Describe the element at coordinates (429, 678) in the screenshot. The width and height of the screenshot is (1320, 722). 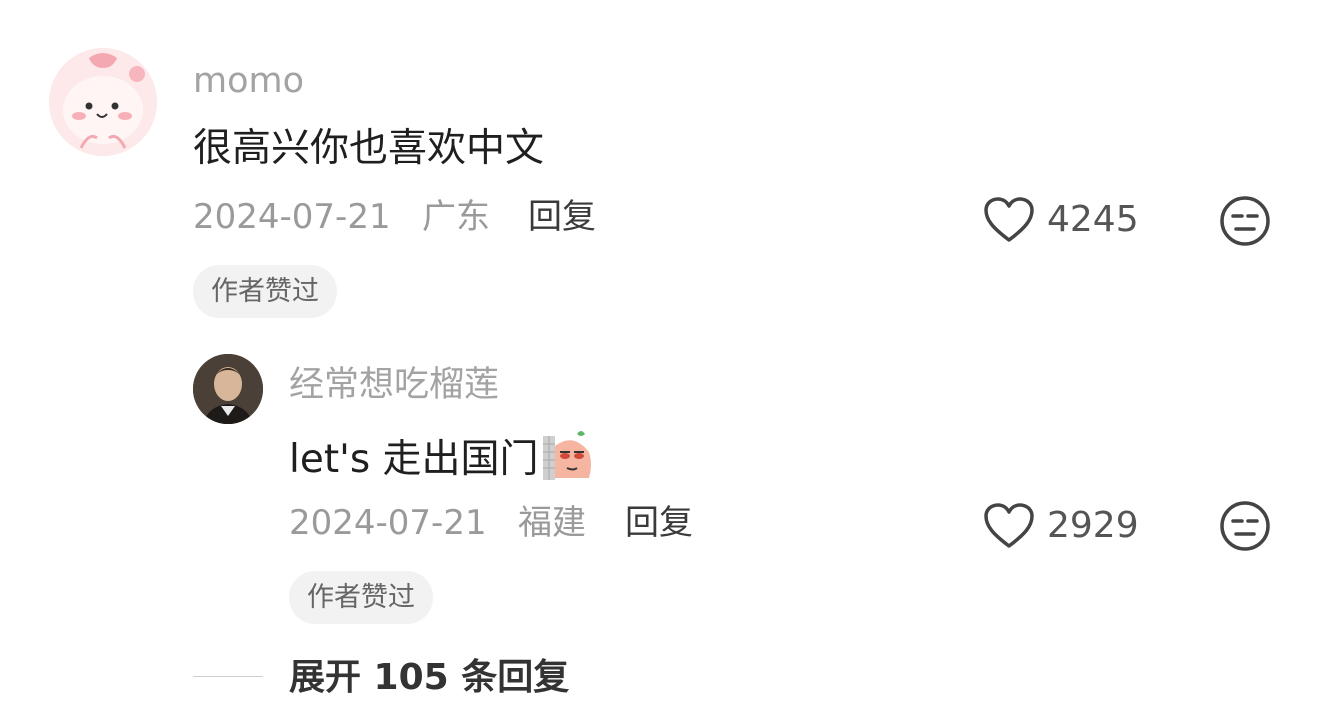
I see `expand-replies-button: 展开 105 条回复` at that location.